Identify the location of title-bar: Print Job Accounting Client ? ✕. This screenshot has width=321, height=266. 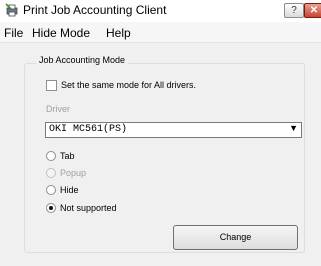
(160, 11).